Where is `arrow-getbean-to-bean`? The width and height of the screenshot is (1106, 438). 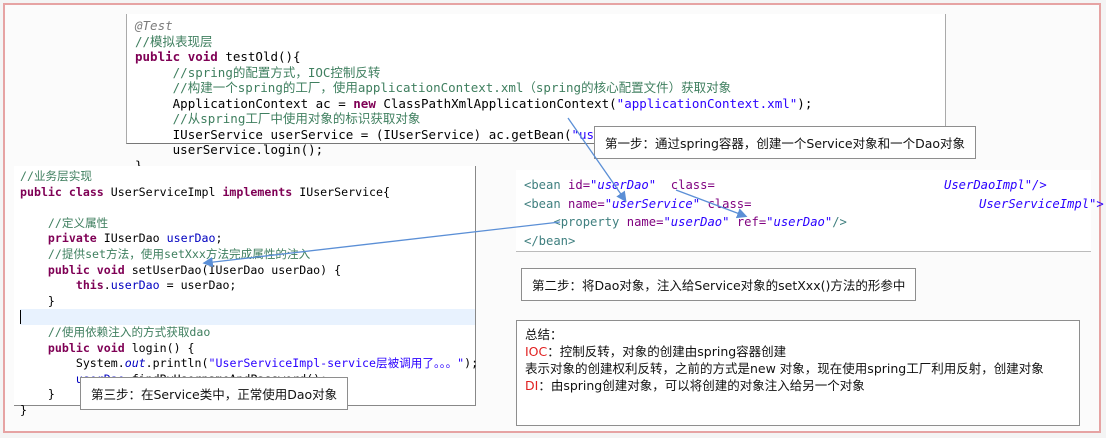 arrow-getbean-to-bean is located at coordinates (597, 160).